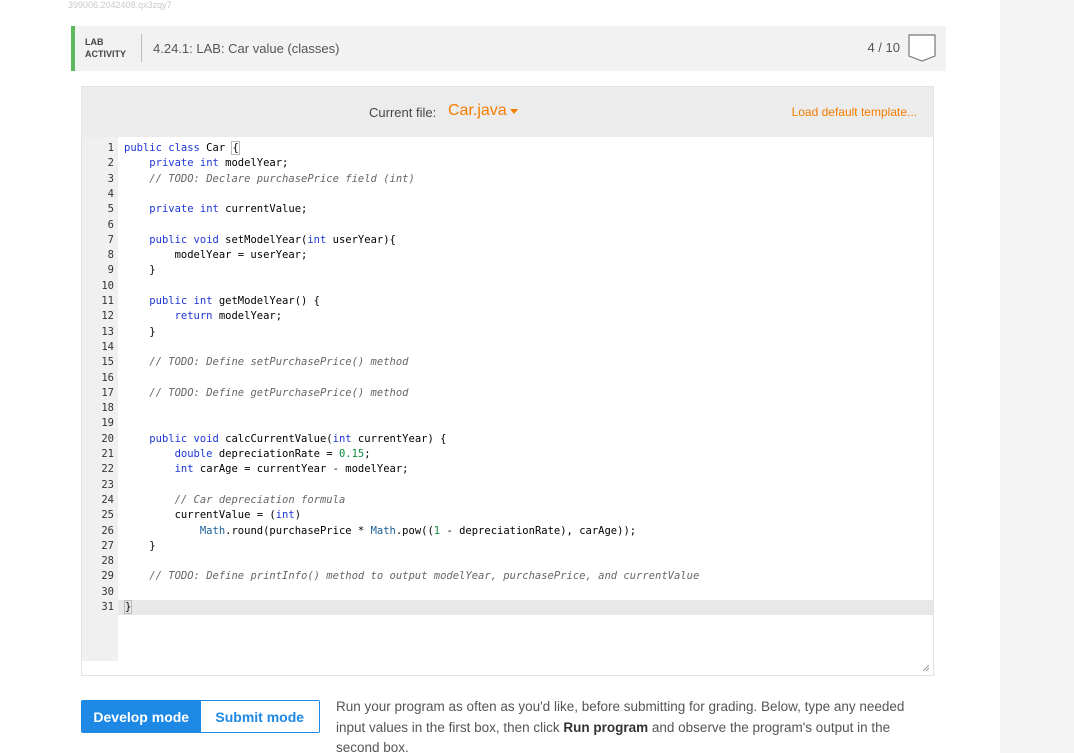 The image size is (1074, 753). What do you see at coordinates (107, 545) in the screenshot?
I see `line-number: 27` at bounding box center [107, 545].